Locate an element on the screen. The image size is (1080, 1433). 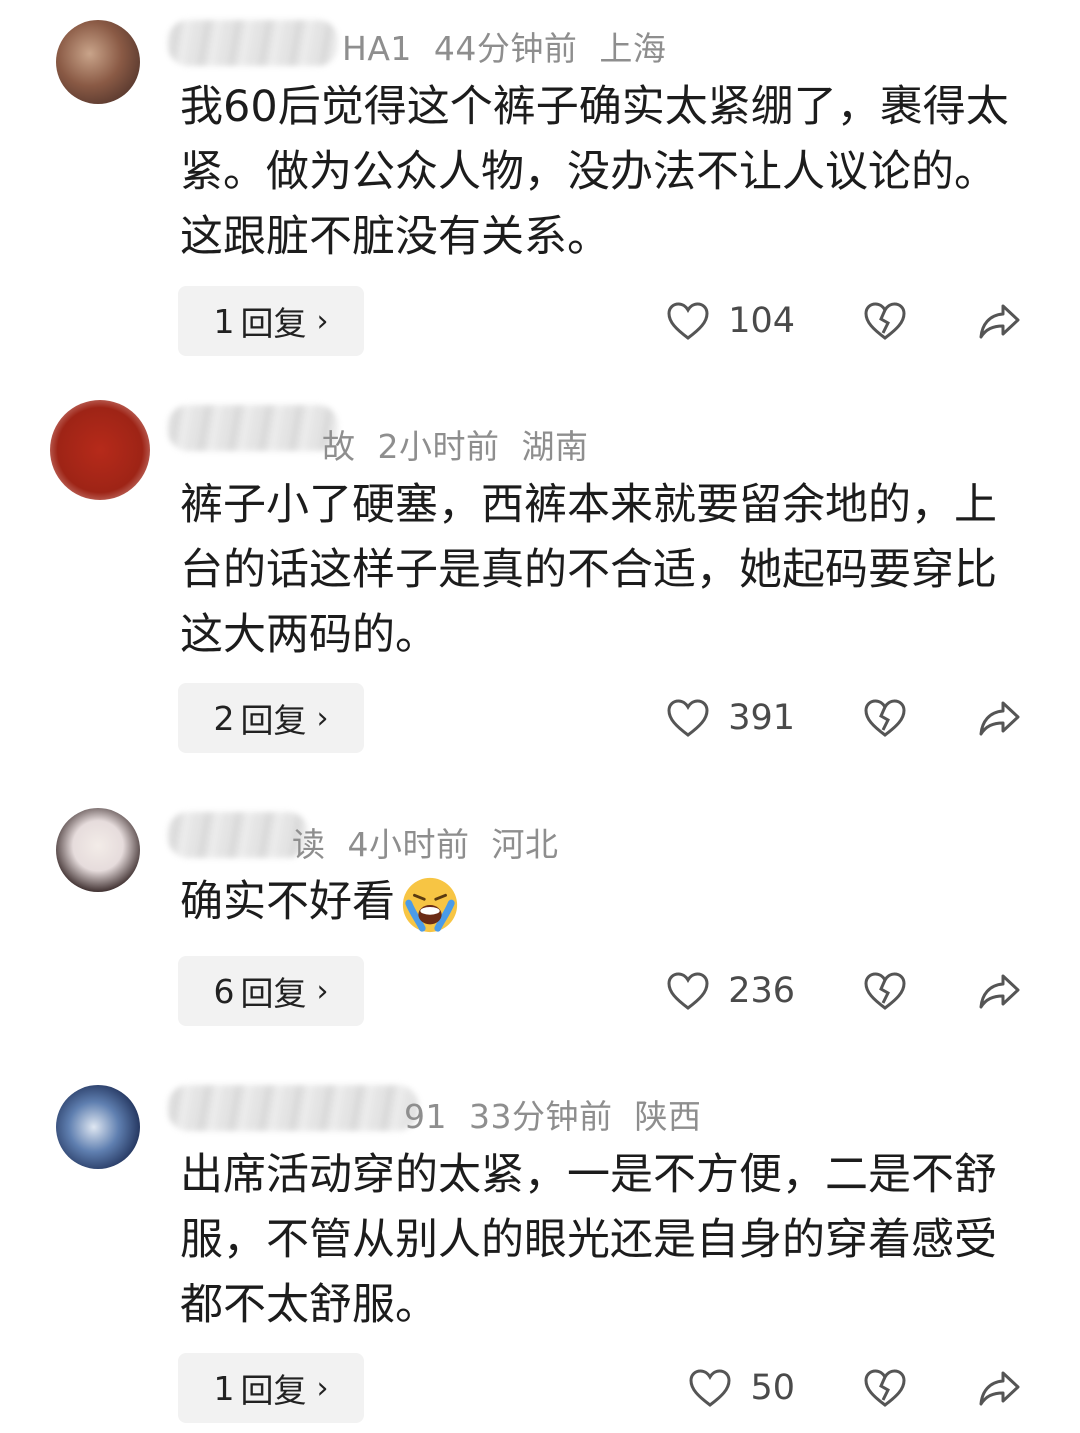
share-button is located at coordinates (999, 1388).